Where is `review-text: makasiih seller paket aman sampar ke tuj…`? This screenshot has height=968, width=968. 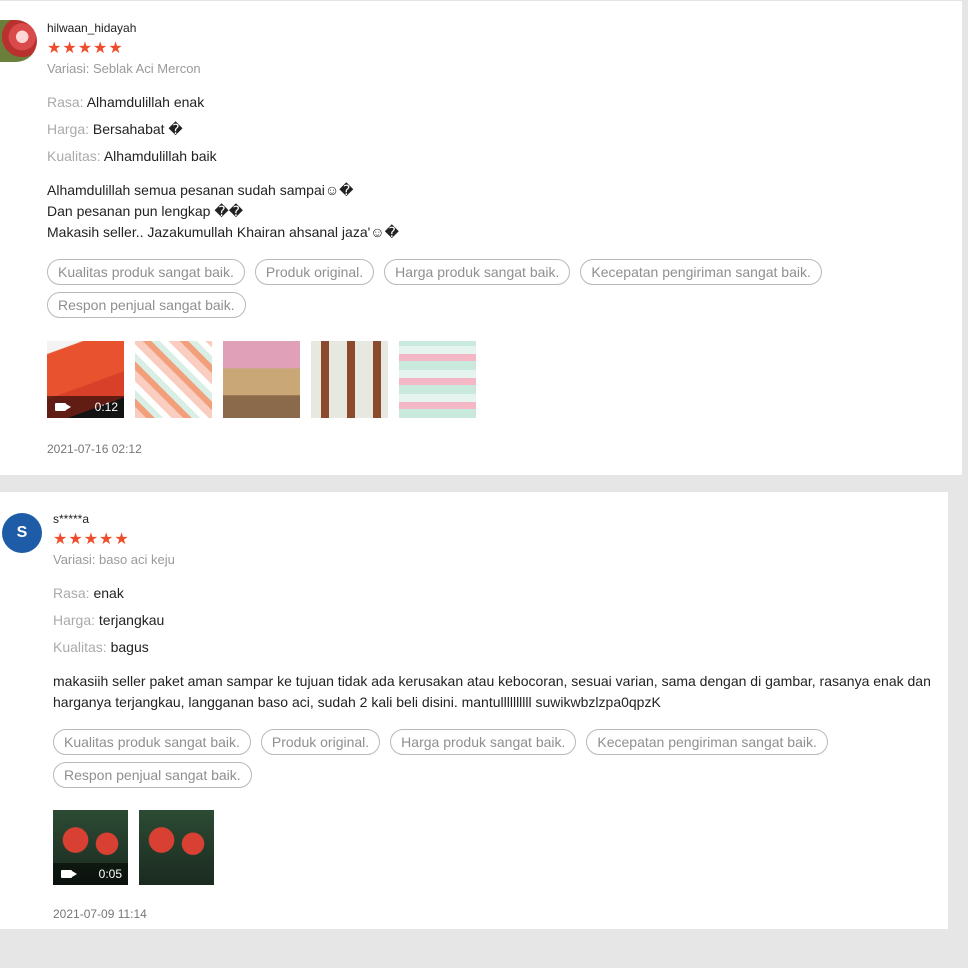 review-text: makasiih seller paket aman sampar ke tuj… is located at coordinates (492, 691).